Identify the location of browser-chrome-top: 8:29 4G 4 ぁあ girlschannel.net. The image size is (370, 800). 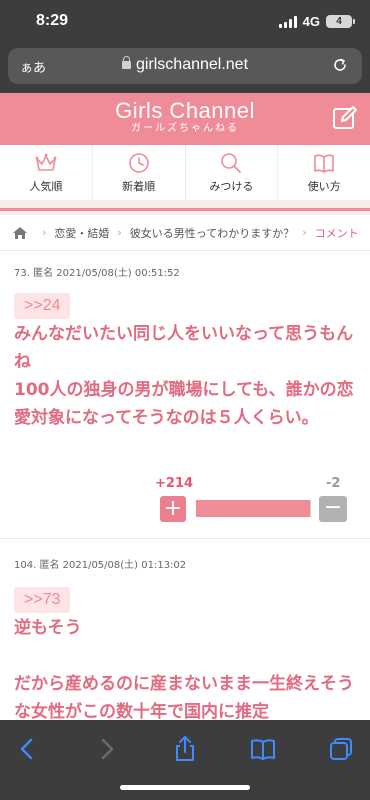
(185, 46).